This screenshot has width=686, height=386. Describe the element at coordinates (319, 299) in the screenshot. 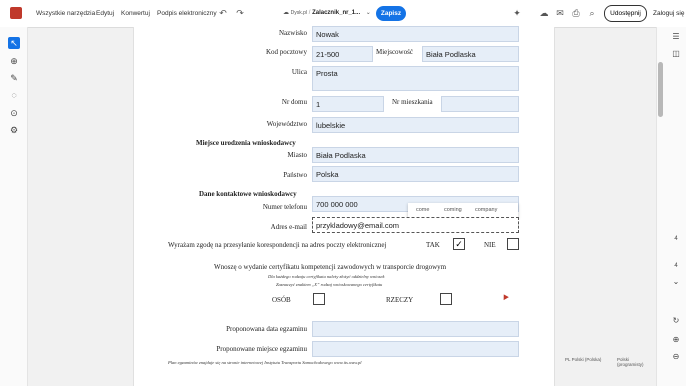

I see `osob-checkbox` at that location.